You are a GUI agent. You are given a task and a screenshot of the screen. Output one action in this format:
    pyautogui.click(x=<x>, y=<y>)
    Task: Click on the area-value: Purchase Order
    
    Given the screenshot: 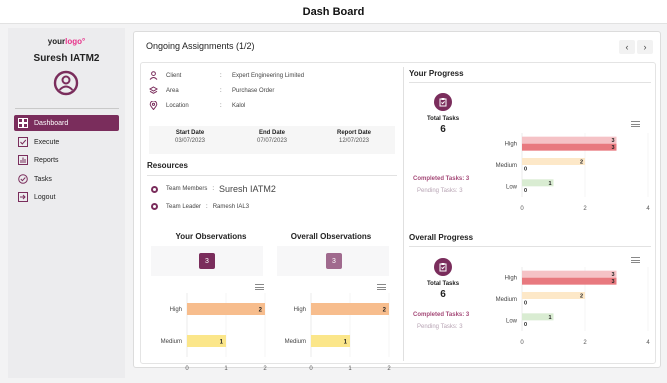 What is the action you would take?
    pyautogui.click(x=253, y=90)
    